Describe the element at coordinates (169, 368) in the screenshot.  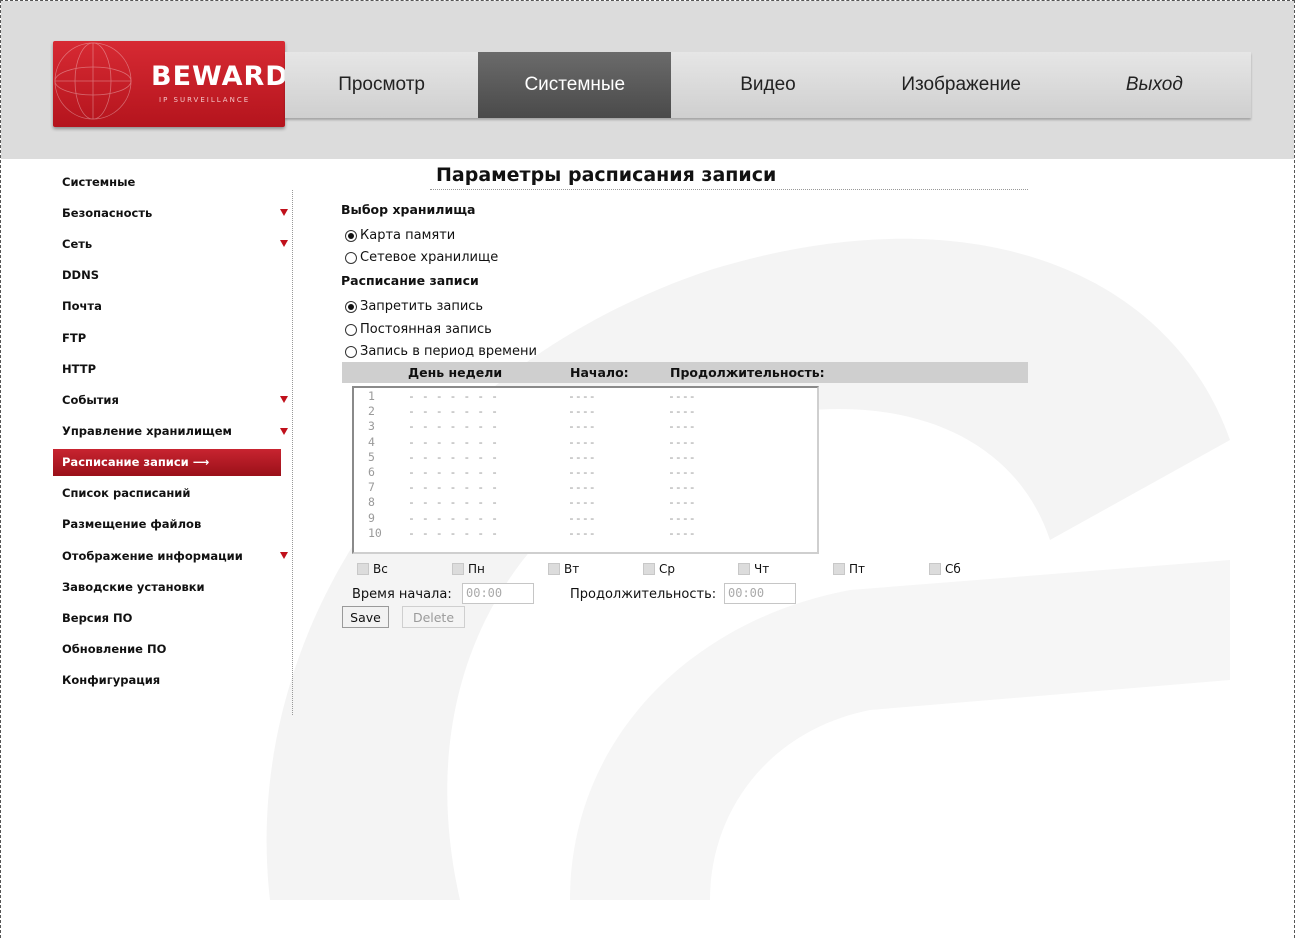
I see `sidebar-item-http: HTTP` at that location.